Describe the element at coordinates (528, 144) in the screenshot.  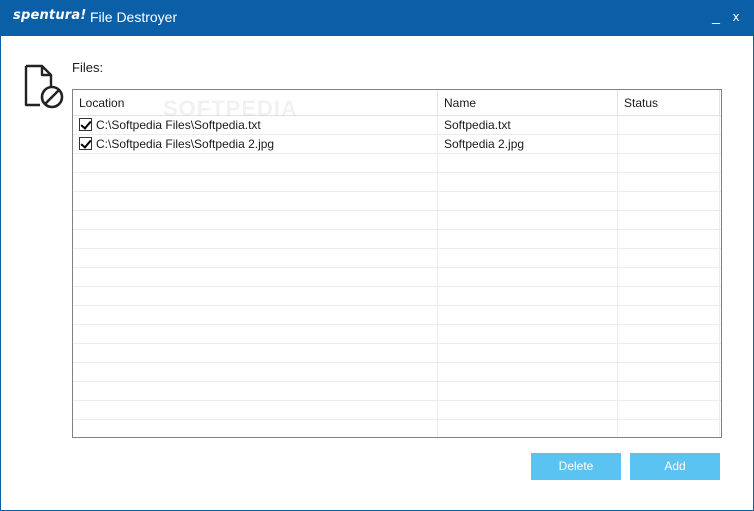
I see `cell-name: Softpedia 2.jpg` at that location.